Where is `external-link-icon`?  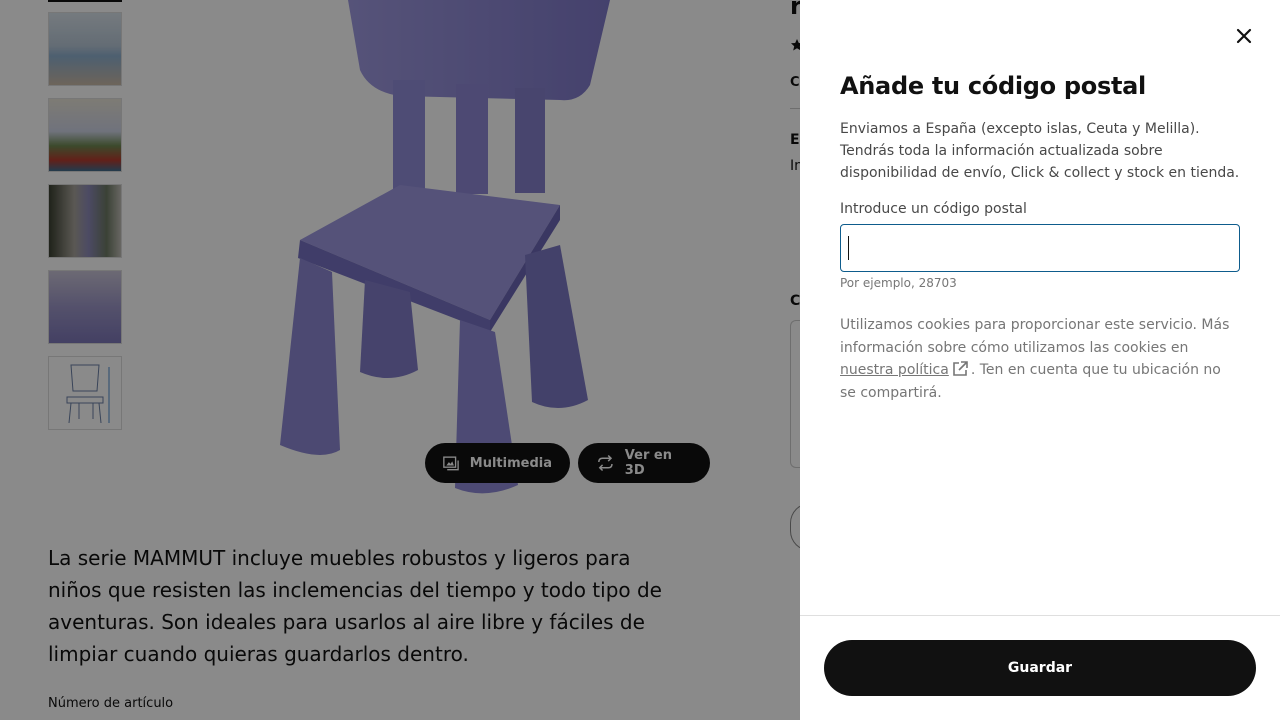
external-link-icon is located at coordinates (960, 368).